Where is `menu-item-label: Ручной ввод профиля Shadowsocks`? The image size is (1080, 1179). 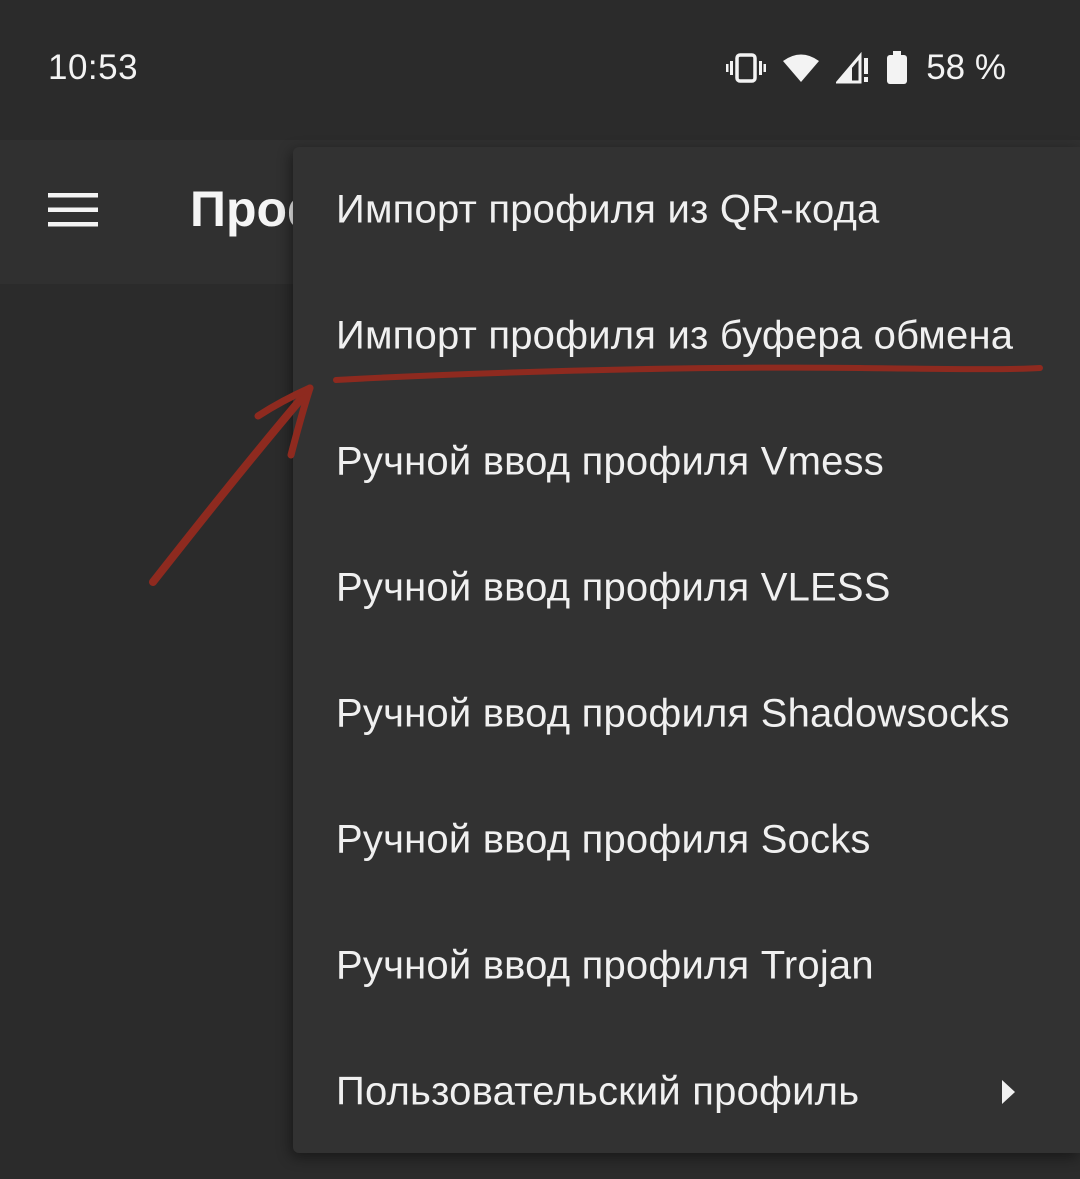 menu-item-label: Ручной ввод профиля Shadowsocks is located at coordinates (673, 713).